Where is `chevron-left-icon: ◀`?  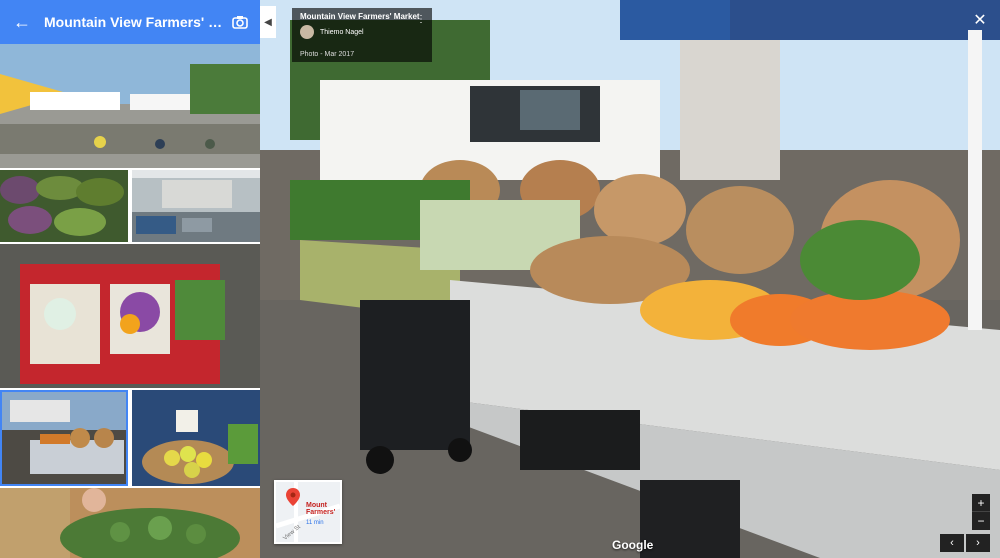 chevron-left-icon: ◀ is located at coordinates (268, 22).